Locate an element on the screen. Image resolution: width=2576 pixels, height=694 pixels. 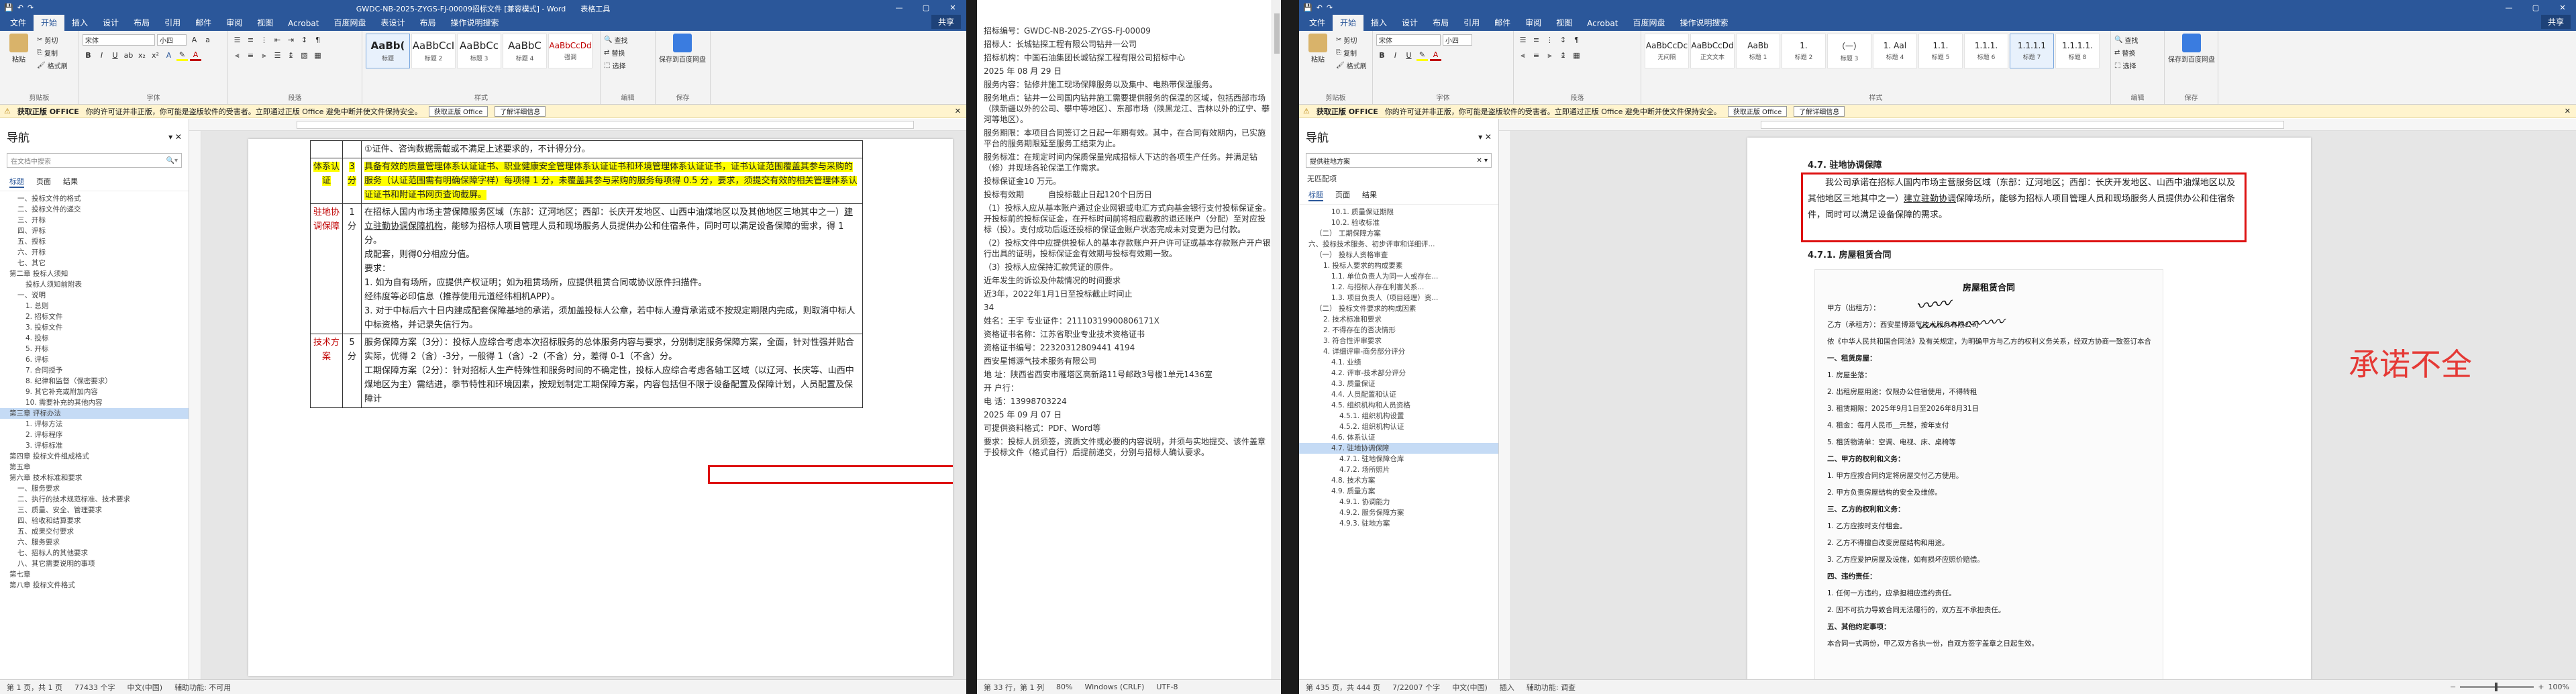
nav-item: 4.1. 业绩 is located at coordinates (1398, 362).